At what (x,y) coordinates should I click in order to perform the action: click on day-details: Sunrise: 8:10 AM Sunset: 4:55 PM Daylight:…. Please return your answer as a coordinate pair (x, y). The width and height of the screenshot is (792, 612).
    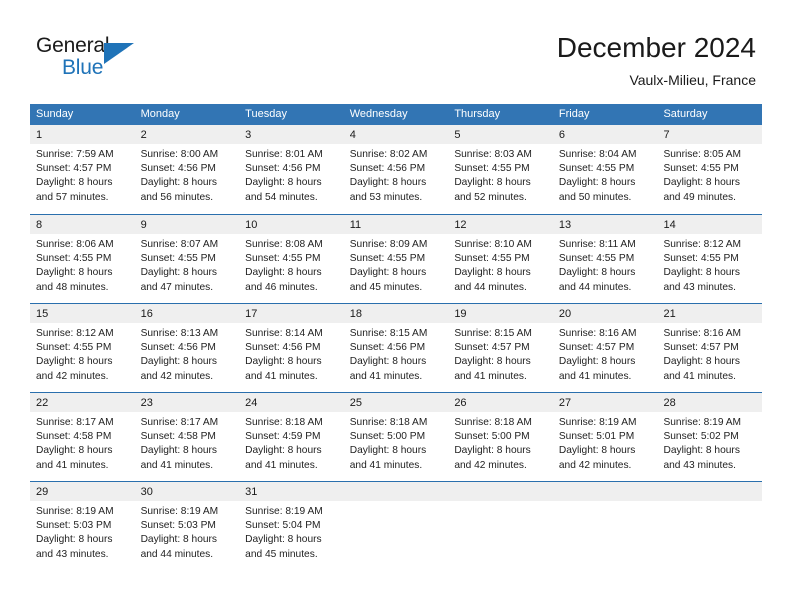
    Looking at the image, I should click on (500, 264).